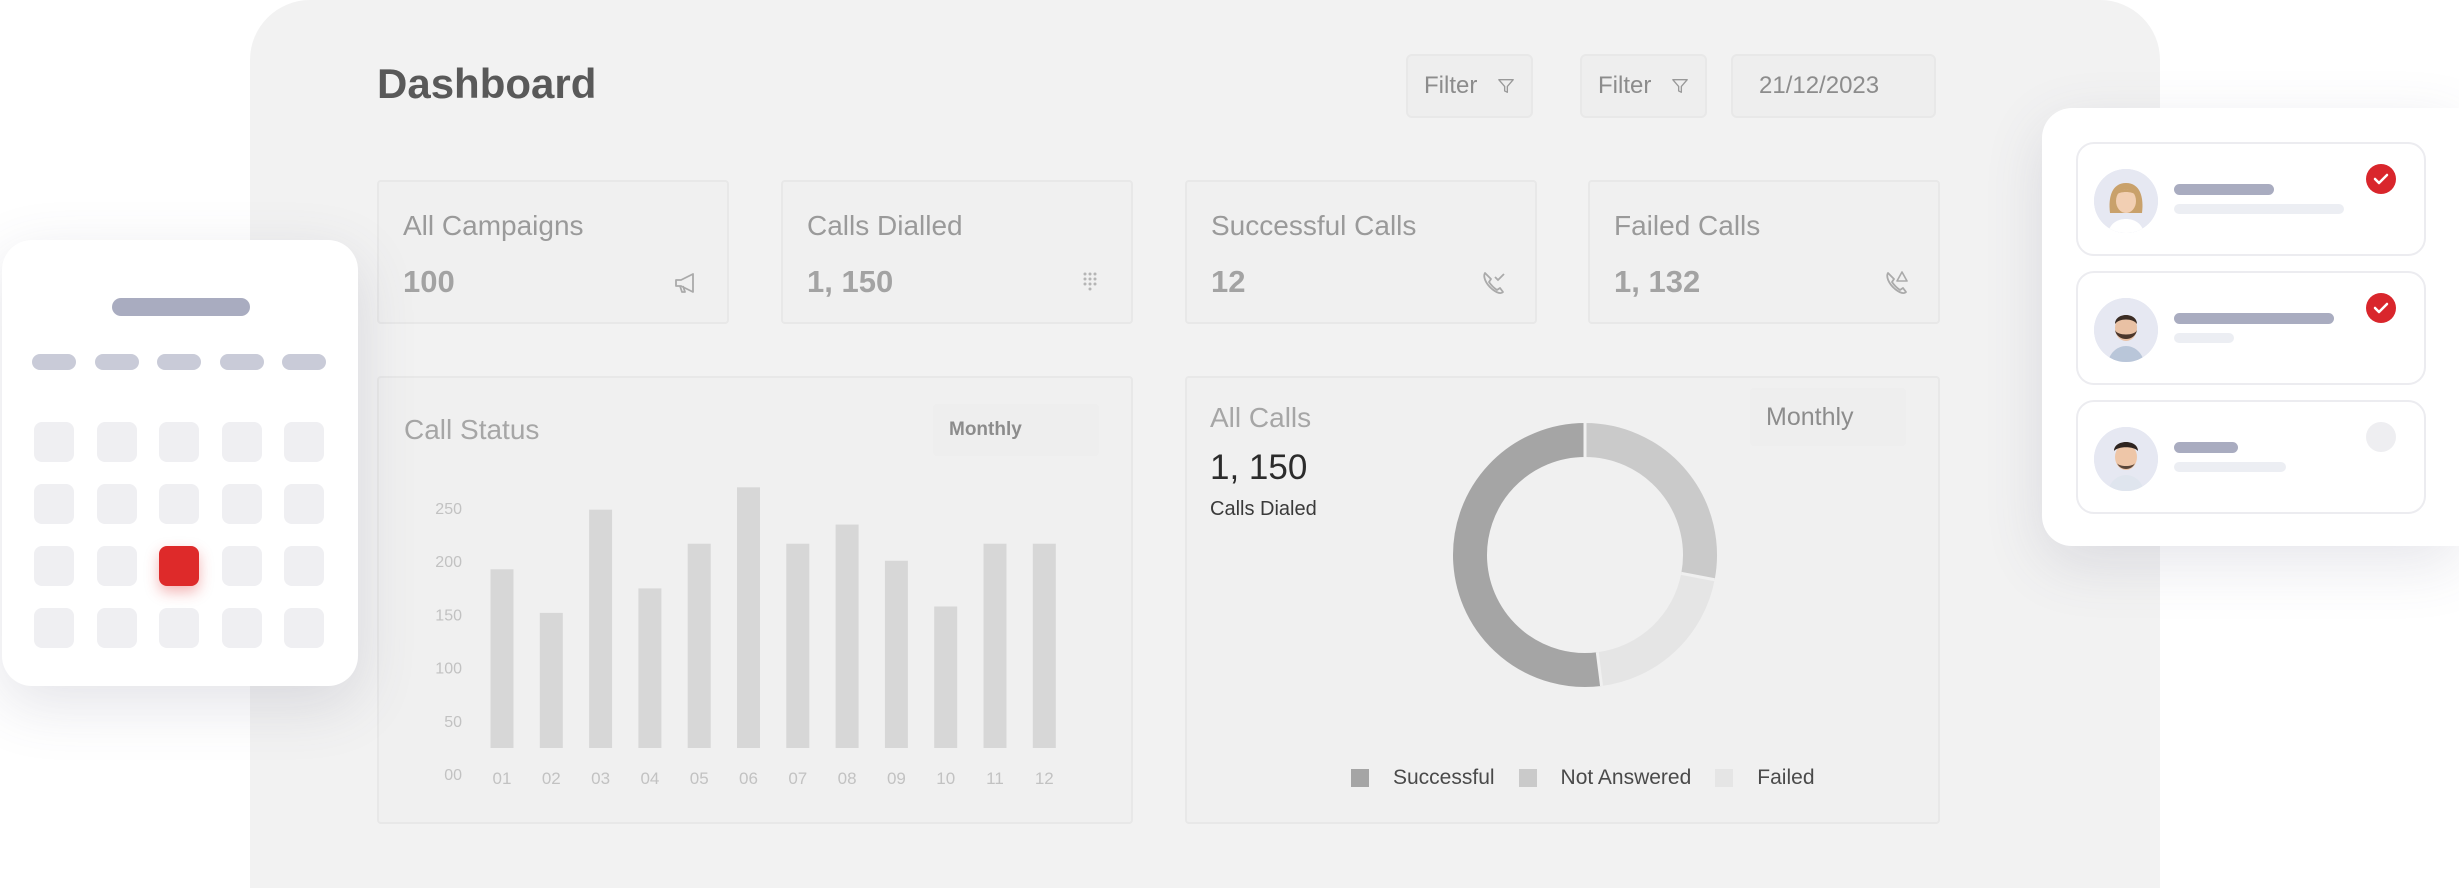  What do you see at coordinates (1786, 777) in the screenshot?
I see `legend-label-failed: Failed` at bounding box center [1786, 777].